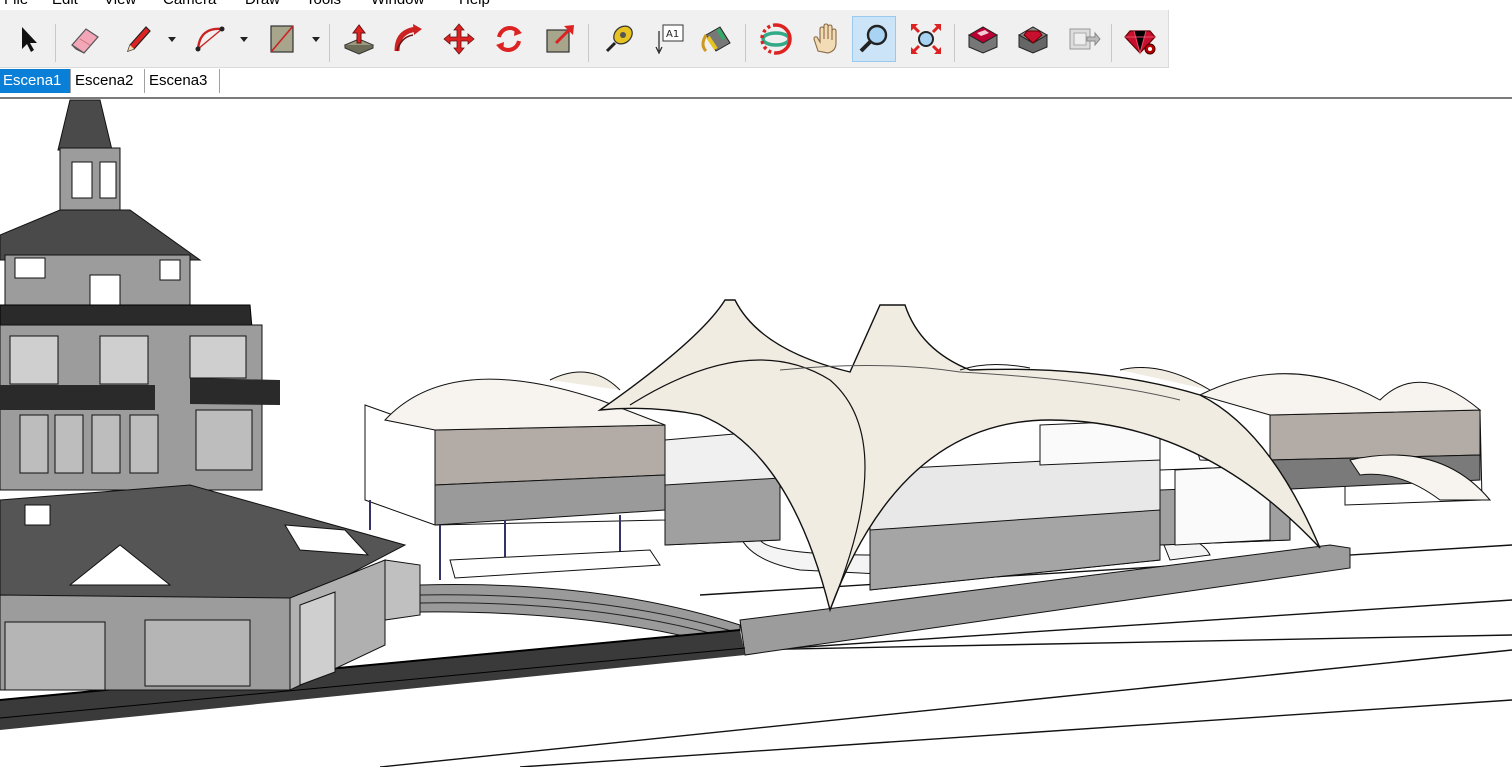  I want to click on layout-icon, so click(1085, 39).